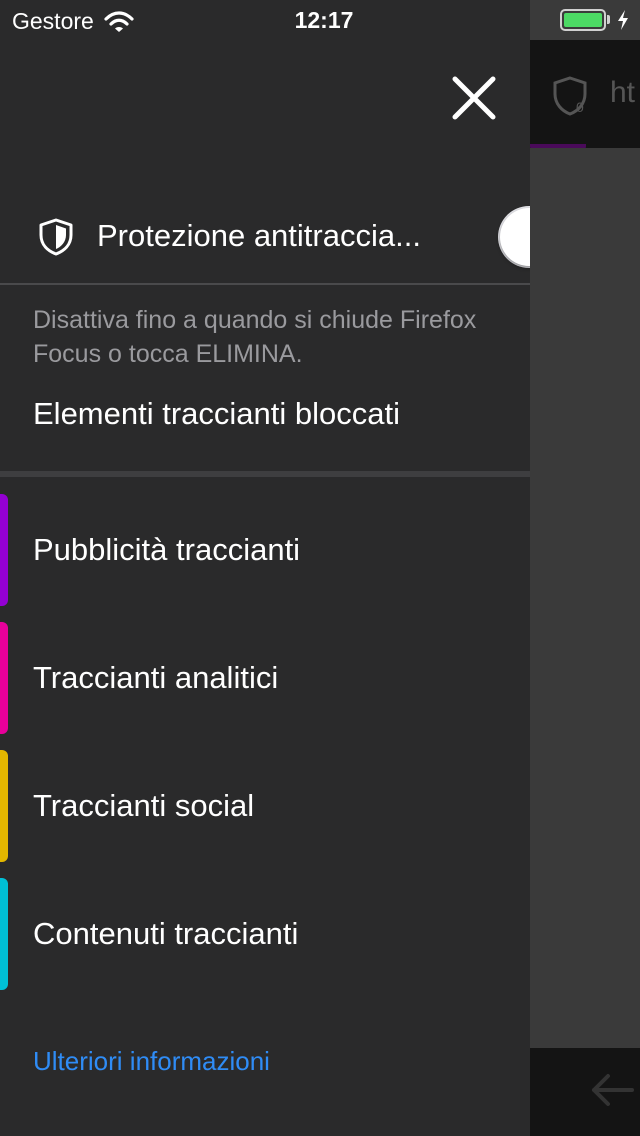 This screenshot has height=1136, width=640. I want to click on back-arrow-icon, so click(612, 1090).